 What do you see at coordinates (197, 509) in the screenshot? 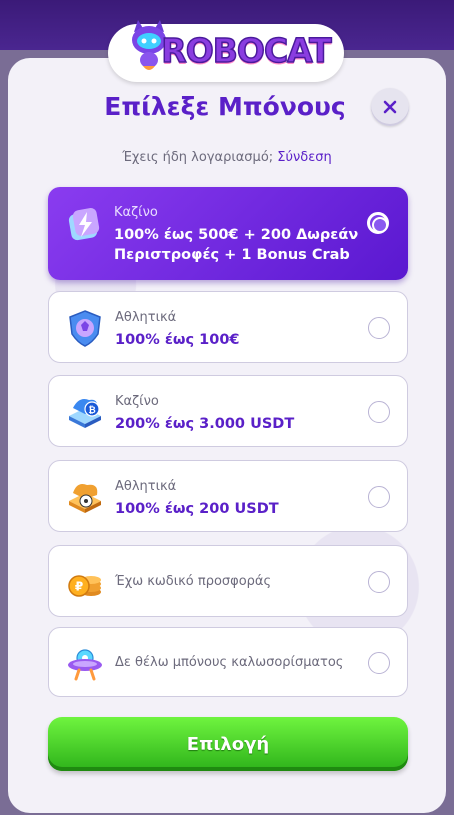
I see `option-description: 100% έως 200 USDT` at bounding box center [197, 509].